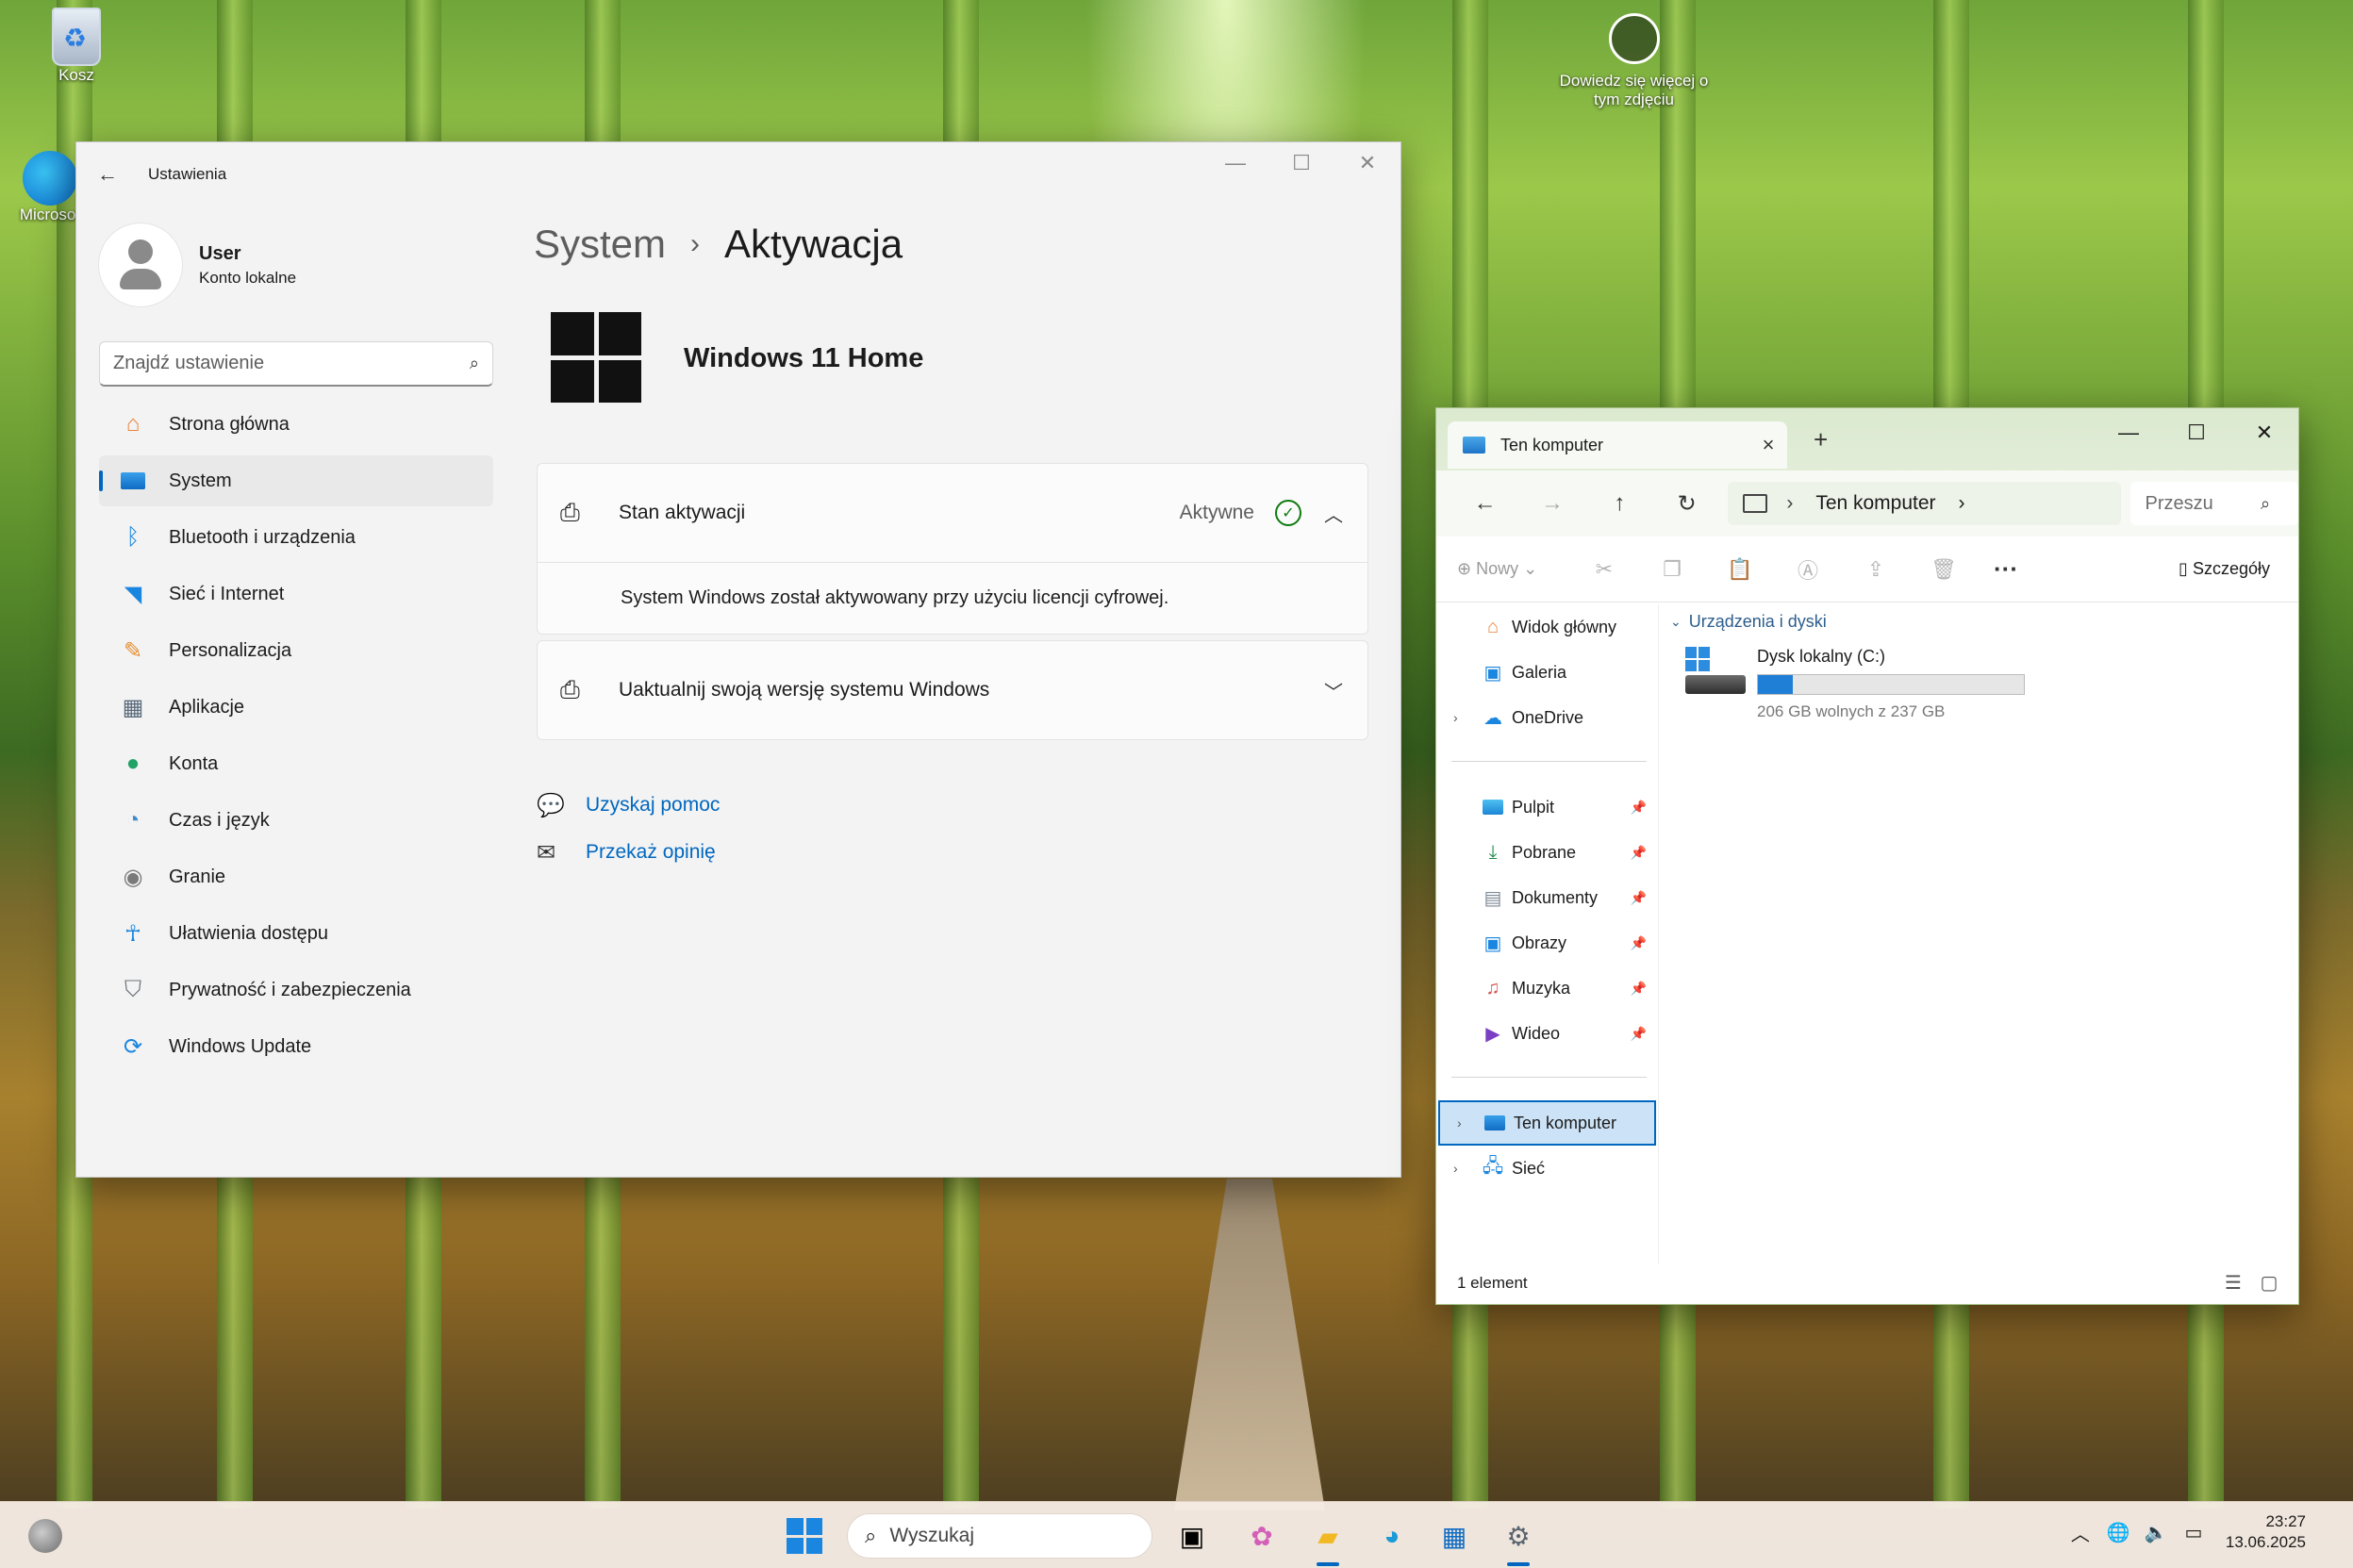 The height and width of the screenshot is (1568, 2353). Describe the element at coordinates (2213, 503) in the screenshot. I see `explorer-search-input: Przeszu ⌕` at that location.